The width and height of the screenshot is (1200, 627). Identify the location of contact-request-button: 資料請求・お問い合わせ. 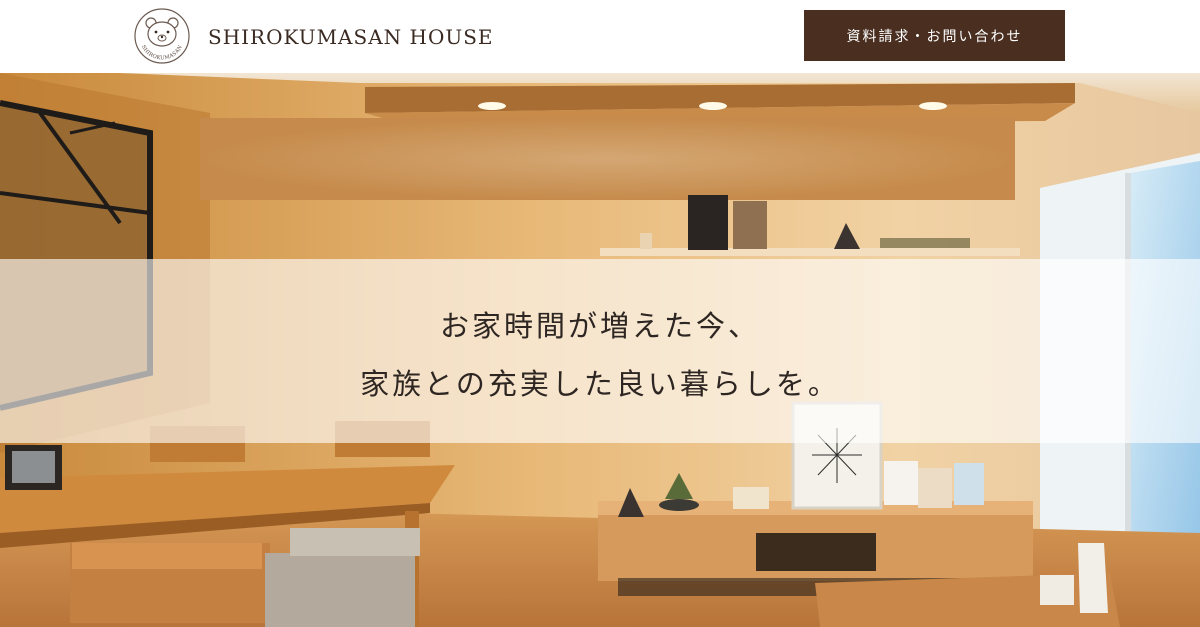
(934, 35).